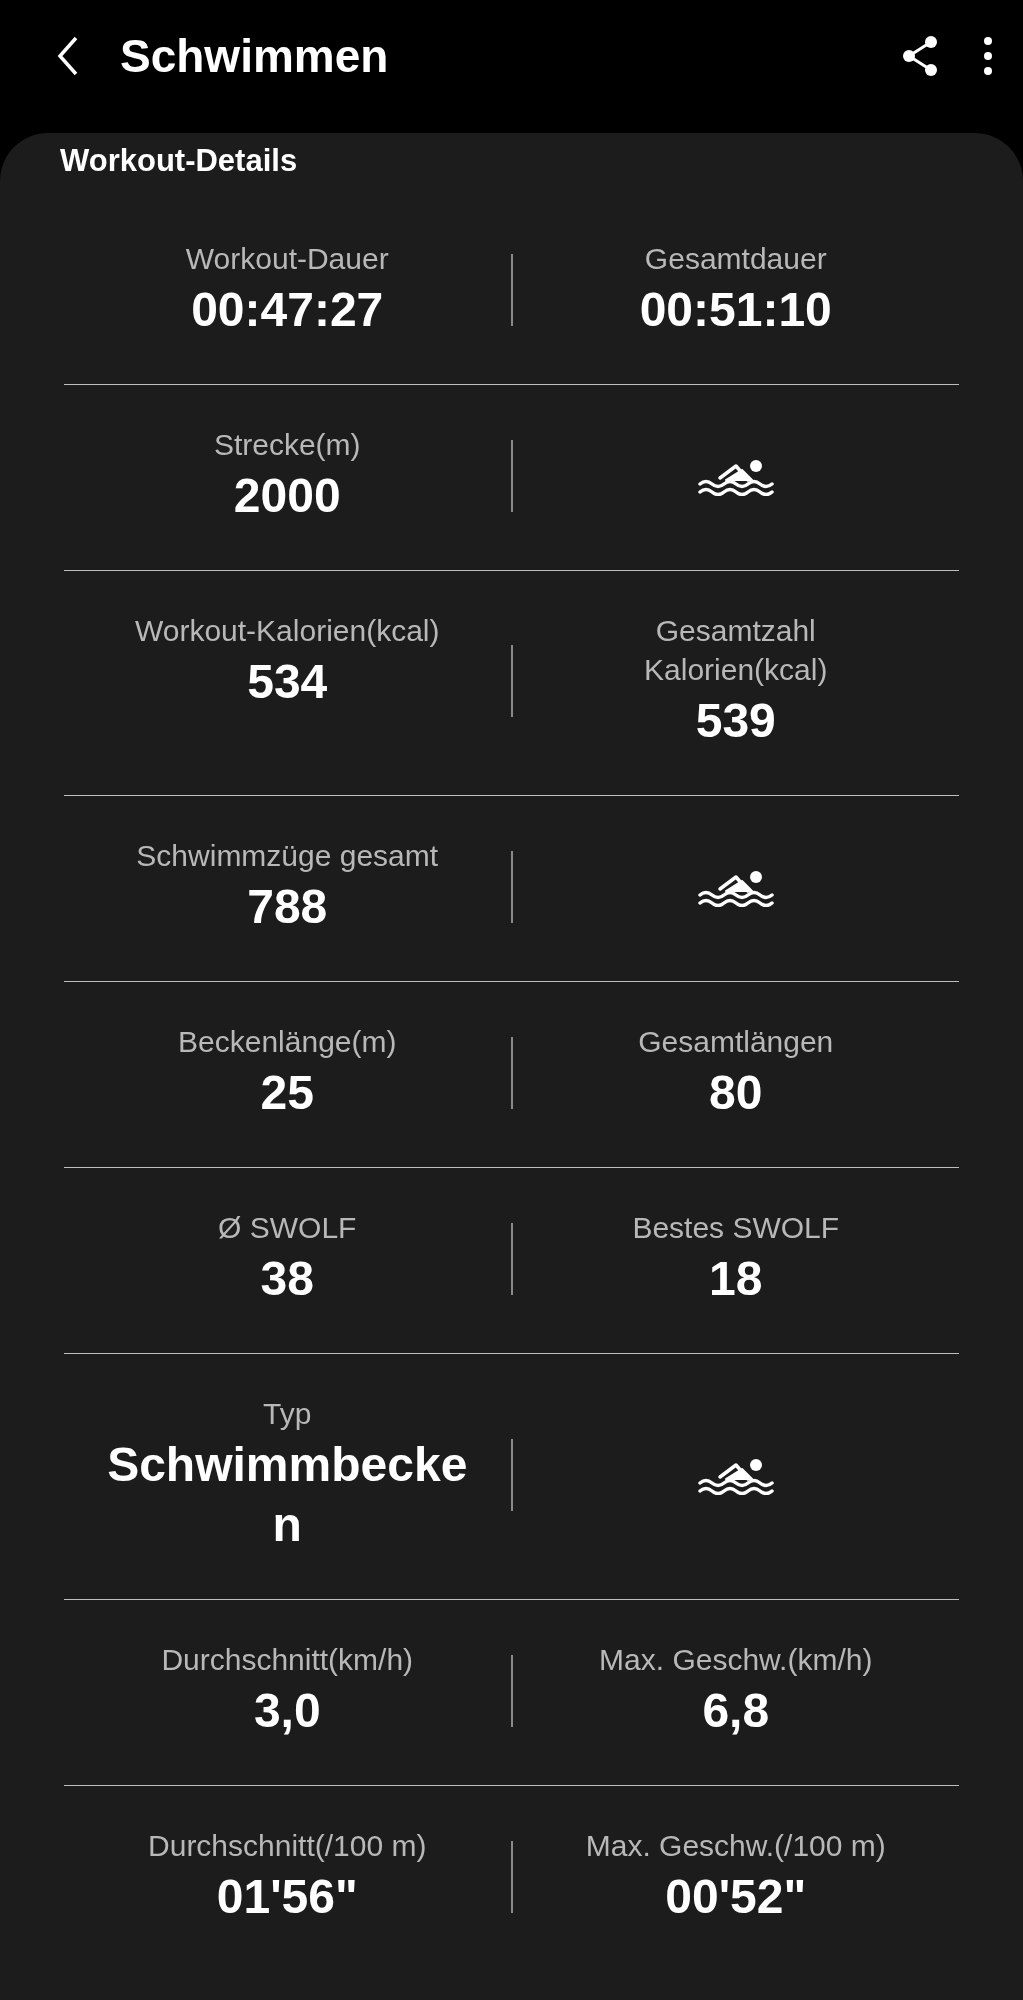  What do you see at coordinates (287, 1711) in the screenshot?
I see `stat-value: 3,0` at bounding box center [287, 1711].